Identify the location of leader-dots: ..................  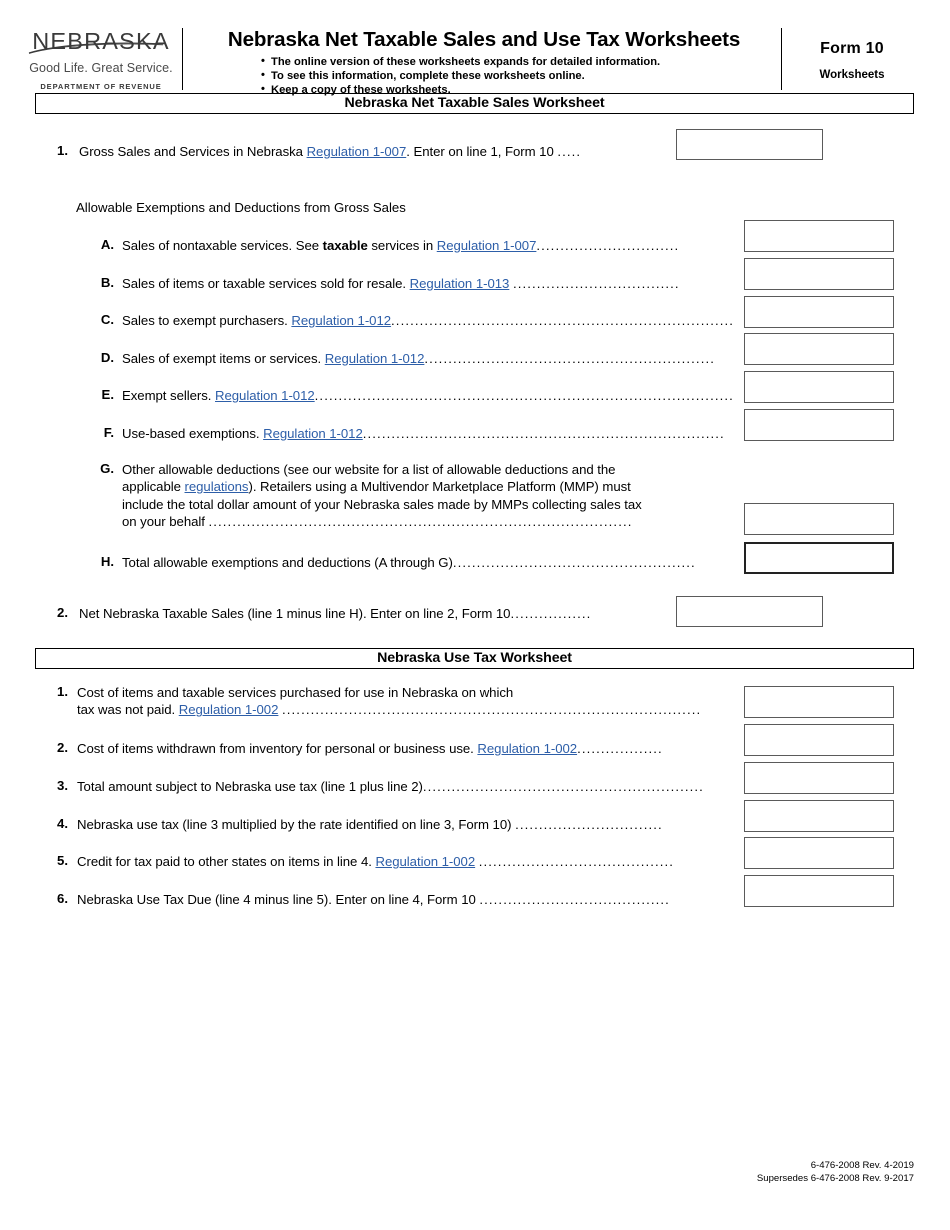
(551, 613).